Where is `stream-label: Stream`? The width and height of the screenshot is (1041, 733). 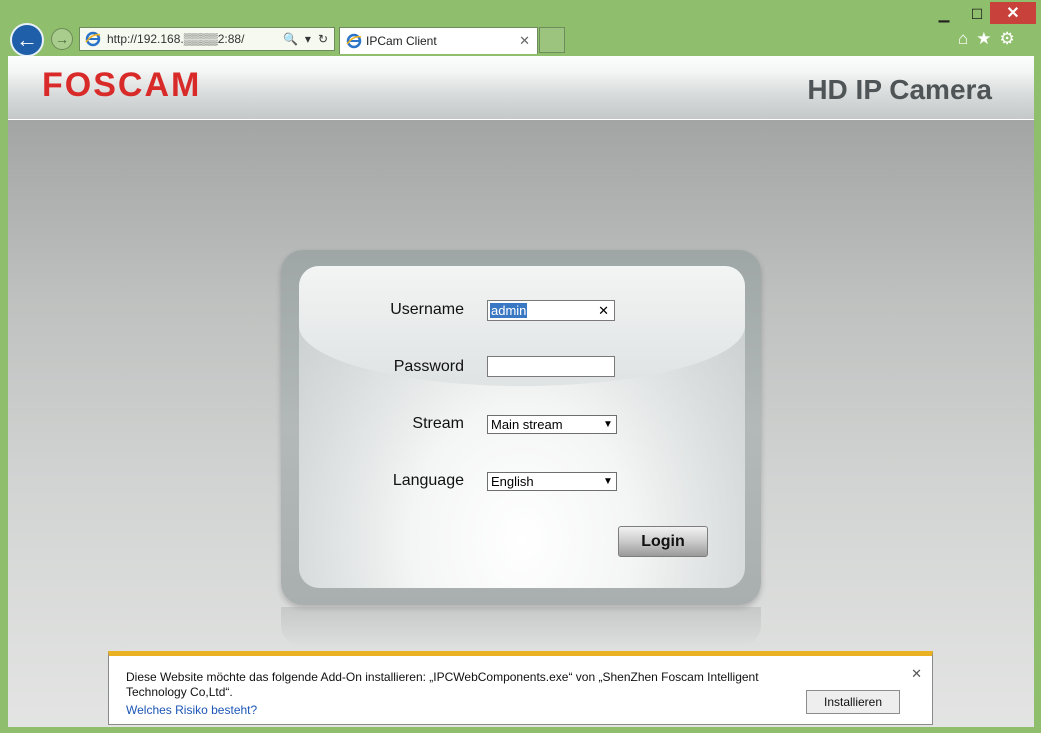
stream-label: Stream is located at coordinates (438, 423).